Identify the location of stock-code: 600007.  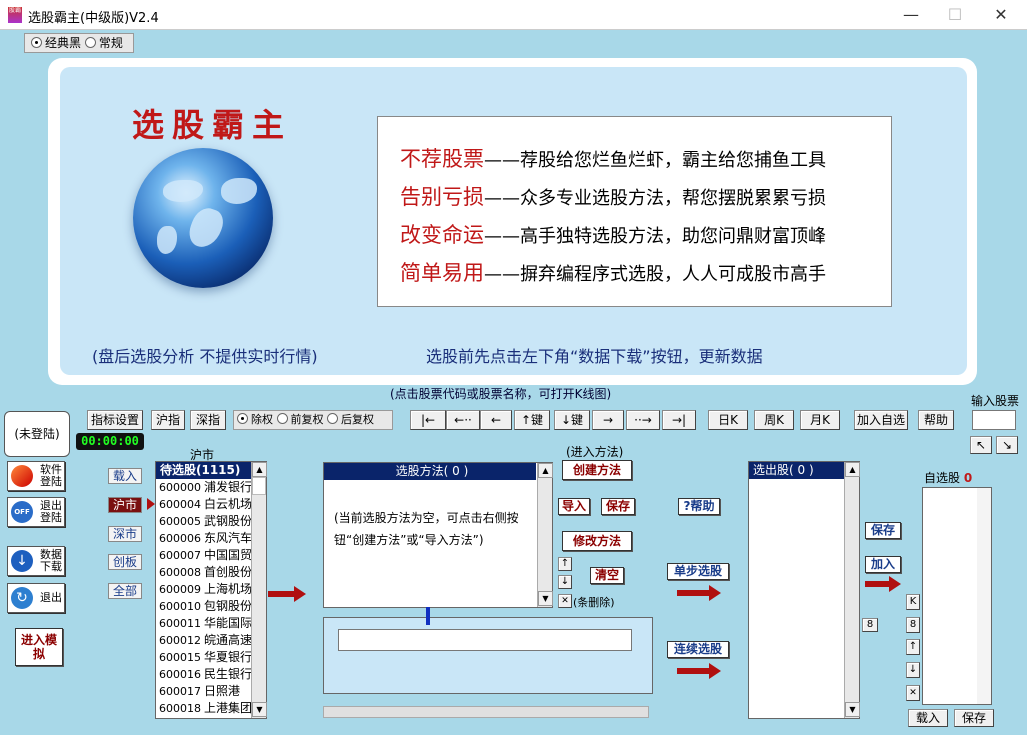
(180, 555).